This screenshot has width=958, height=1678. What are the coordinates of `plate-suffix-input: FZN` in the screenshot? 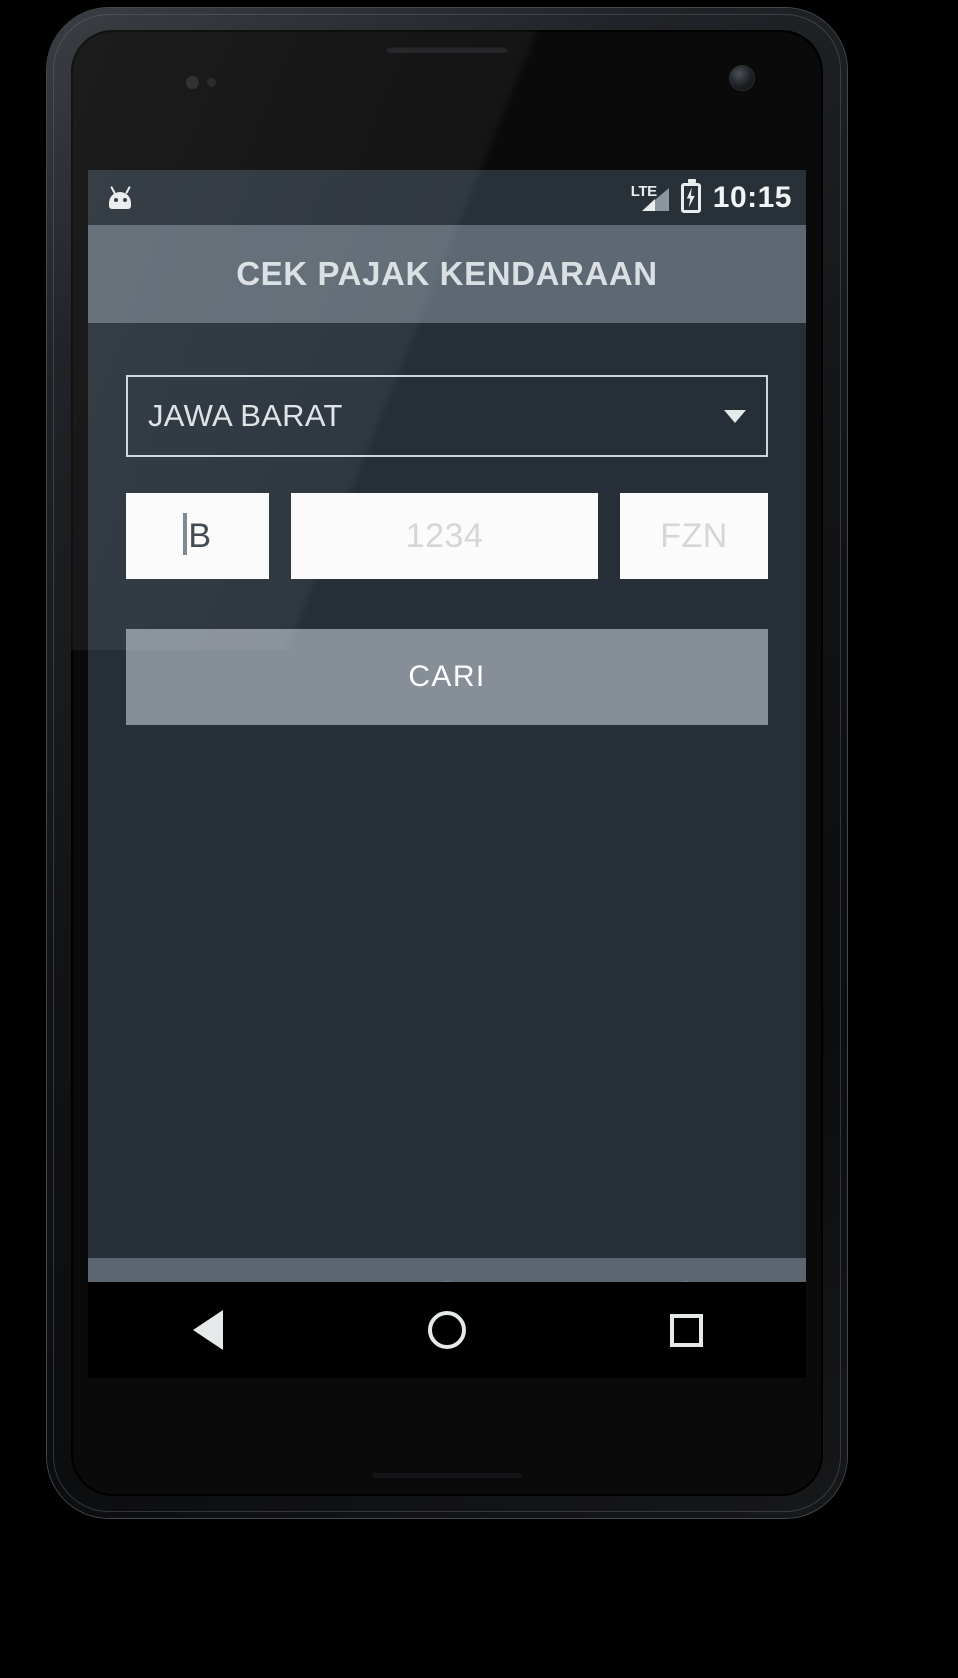 It's located at (694, 536).